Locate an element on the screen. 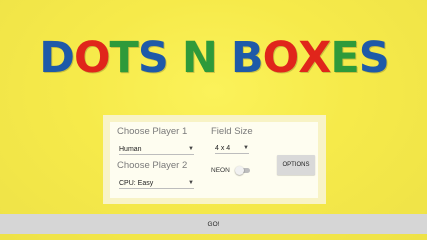 This screenshot has width=427, height=240. options-button: OPTIONS is located at coordinates (296, 165).